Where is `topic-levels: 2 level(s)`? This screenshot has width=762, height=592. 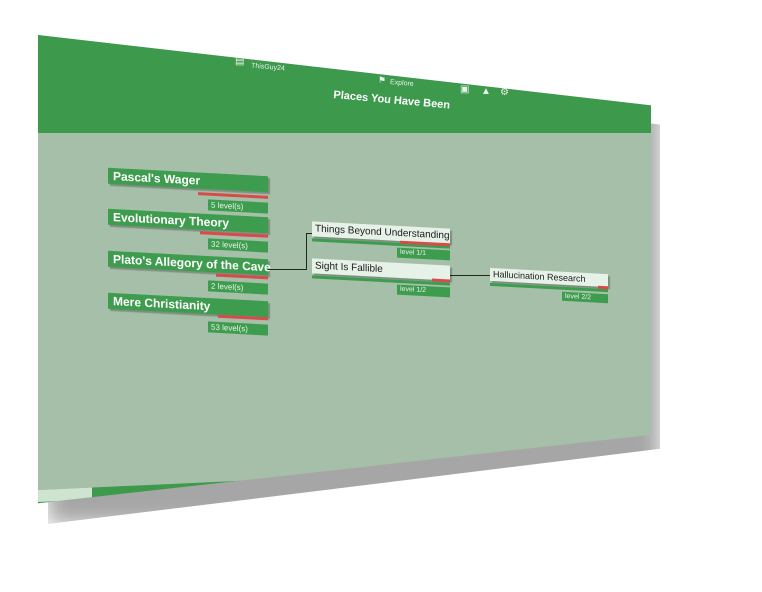 topic-levels: 2 level(s) is located at coordinates (238, 287).